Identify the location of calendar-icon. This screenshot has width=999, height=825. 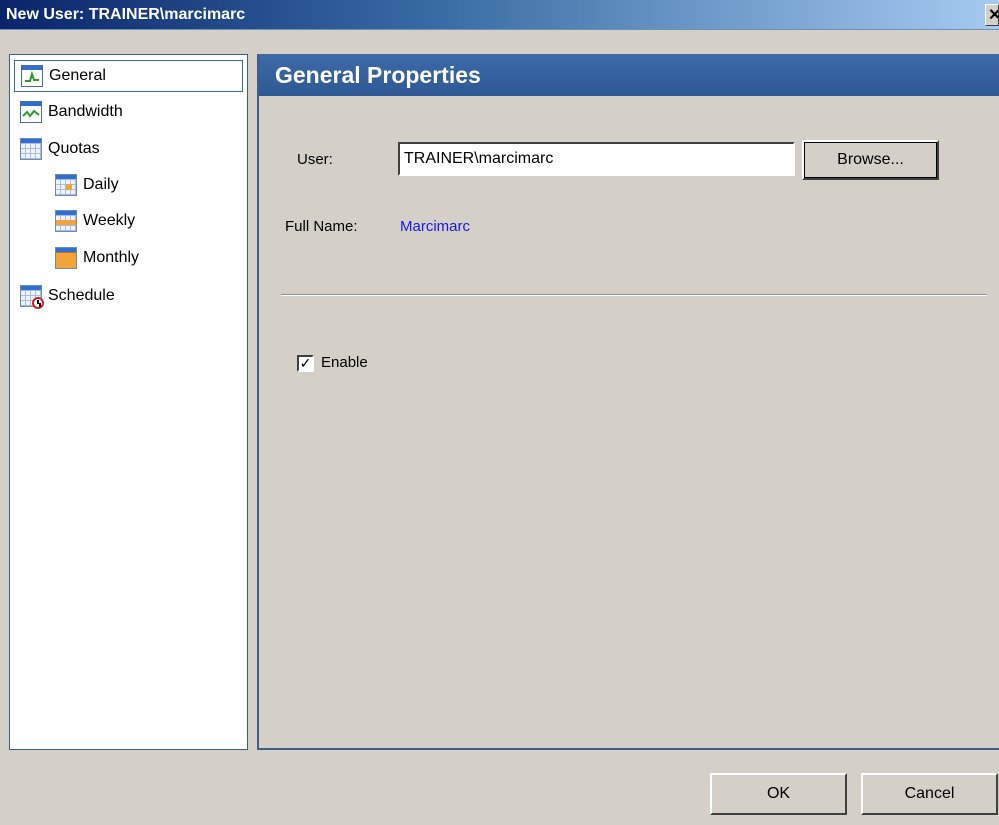
(31, 149).